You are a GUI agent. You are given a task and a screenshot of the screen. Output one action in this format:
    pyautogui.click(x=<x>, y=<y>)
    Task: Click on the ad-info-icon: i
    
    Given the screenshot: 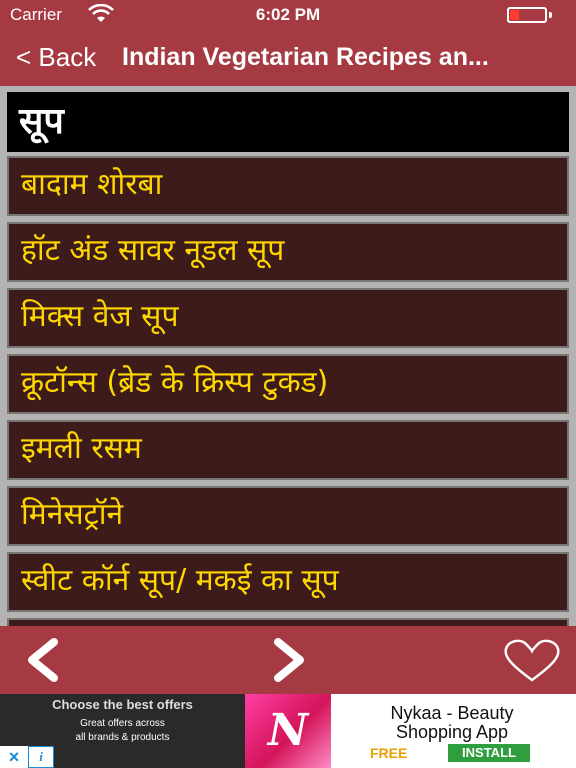 What is the action you would take?
    pyautogui.click(x=41, y=757)
    